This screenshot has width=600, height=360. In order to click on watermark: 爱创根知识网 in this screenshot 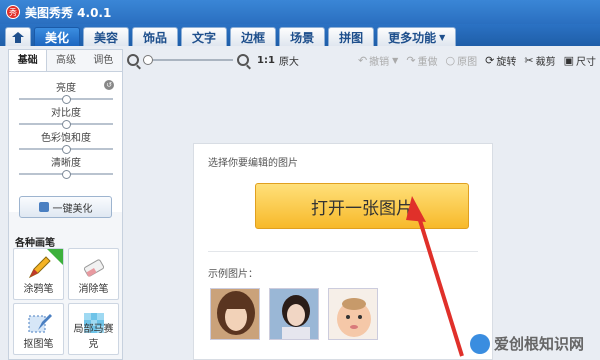, I will do `click(527, 343)`.